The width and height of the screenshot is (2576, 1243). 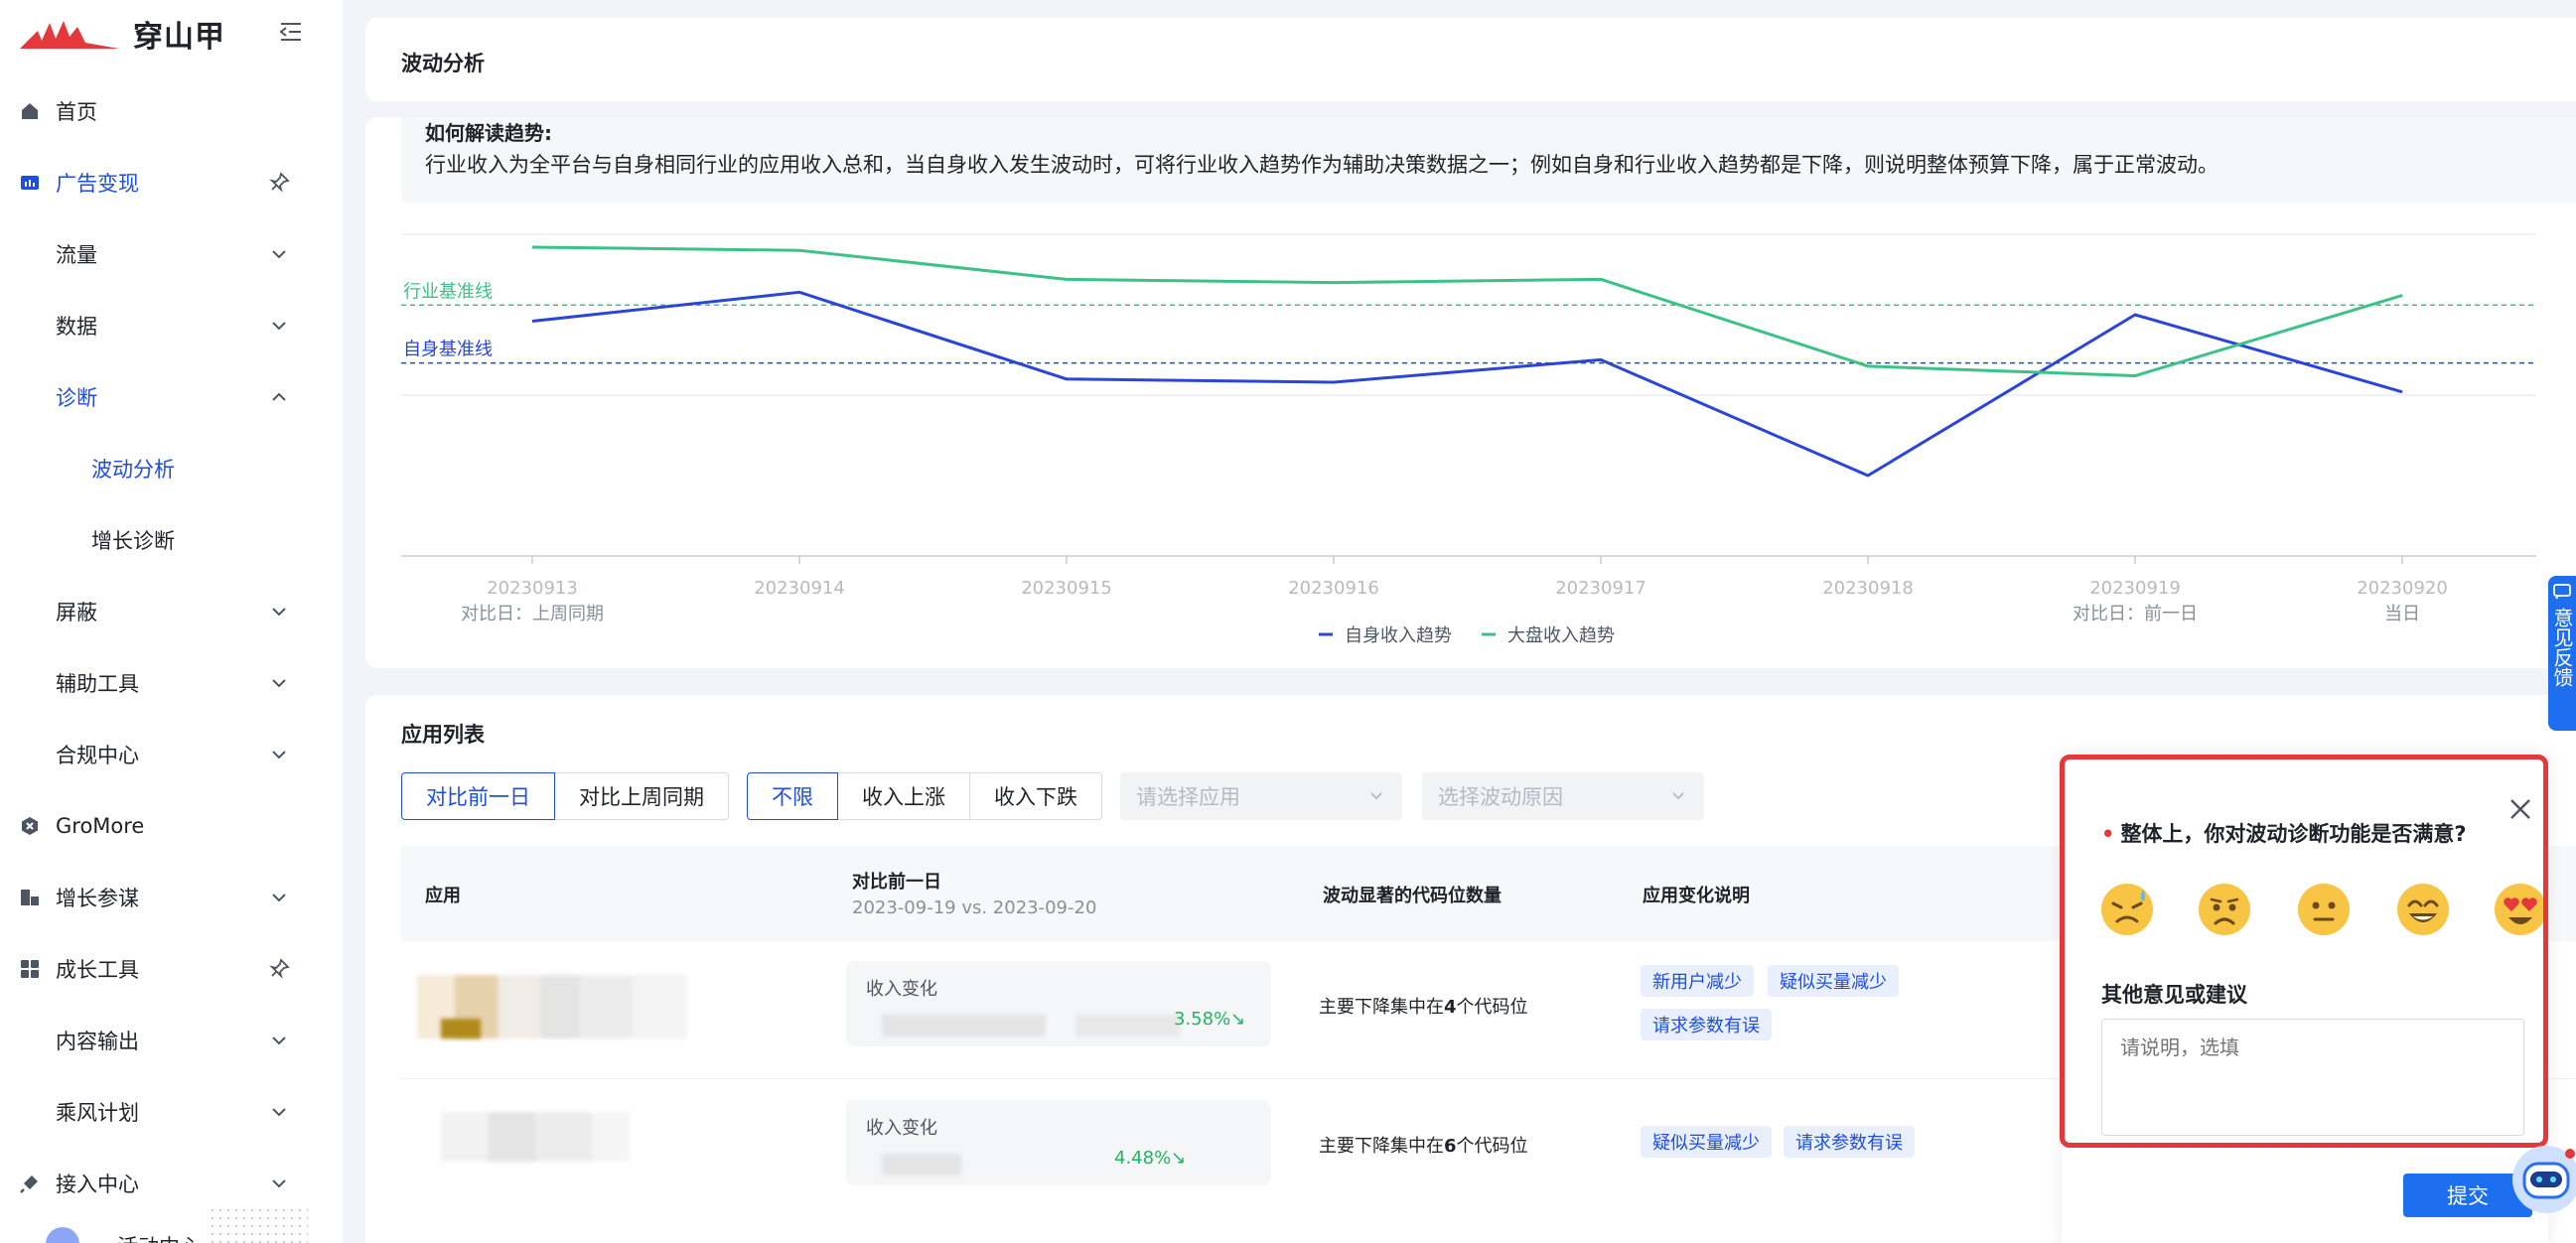 I want to click on x-tick-label: 20230919, so click(x=2135, y=589).